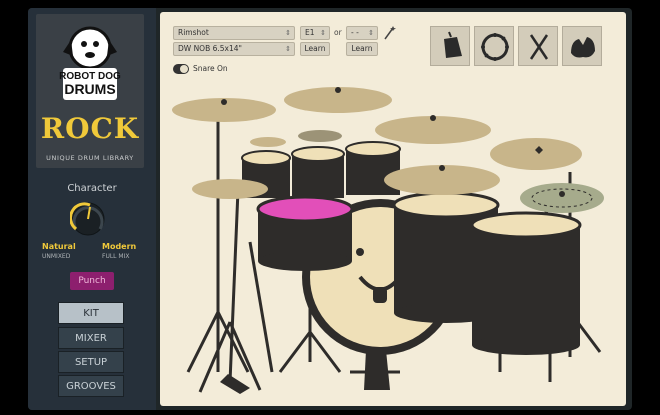 Image resolution: width=660 pixels, height=415 pixels. I want to click on product-title: ROCK, so click(90, 128).